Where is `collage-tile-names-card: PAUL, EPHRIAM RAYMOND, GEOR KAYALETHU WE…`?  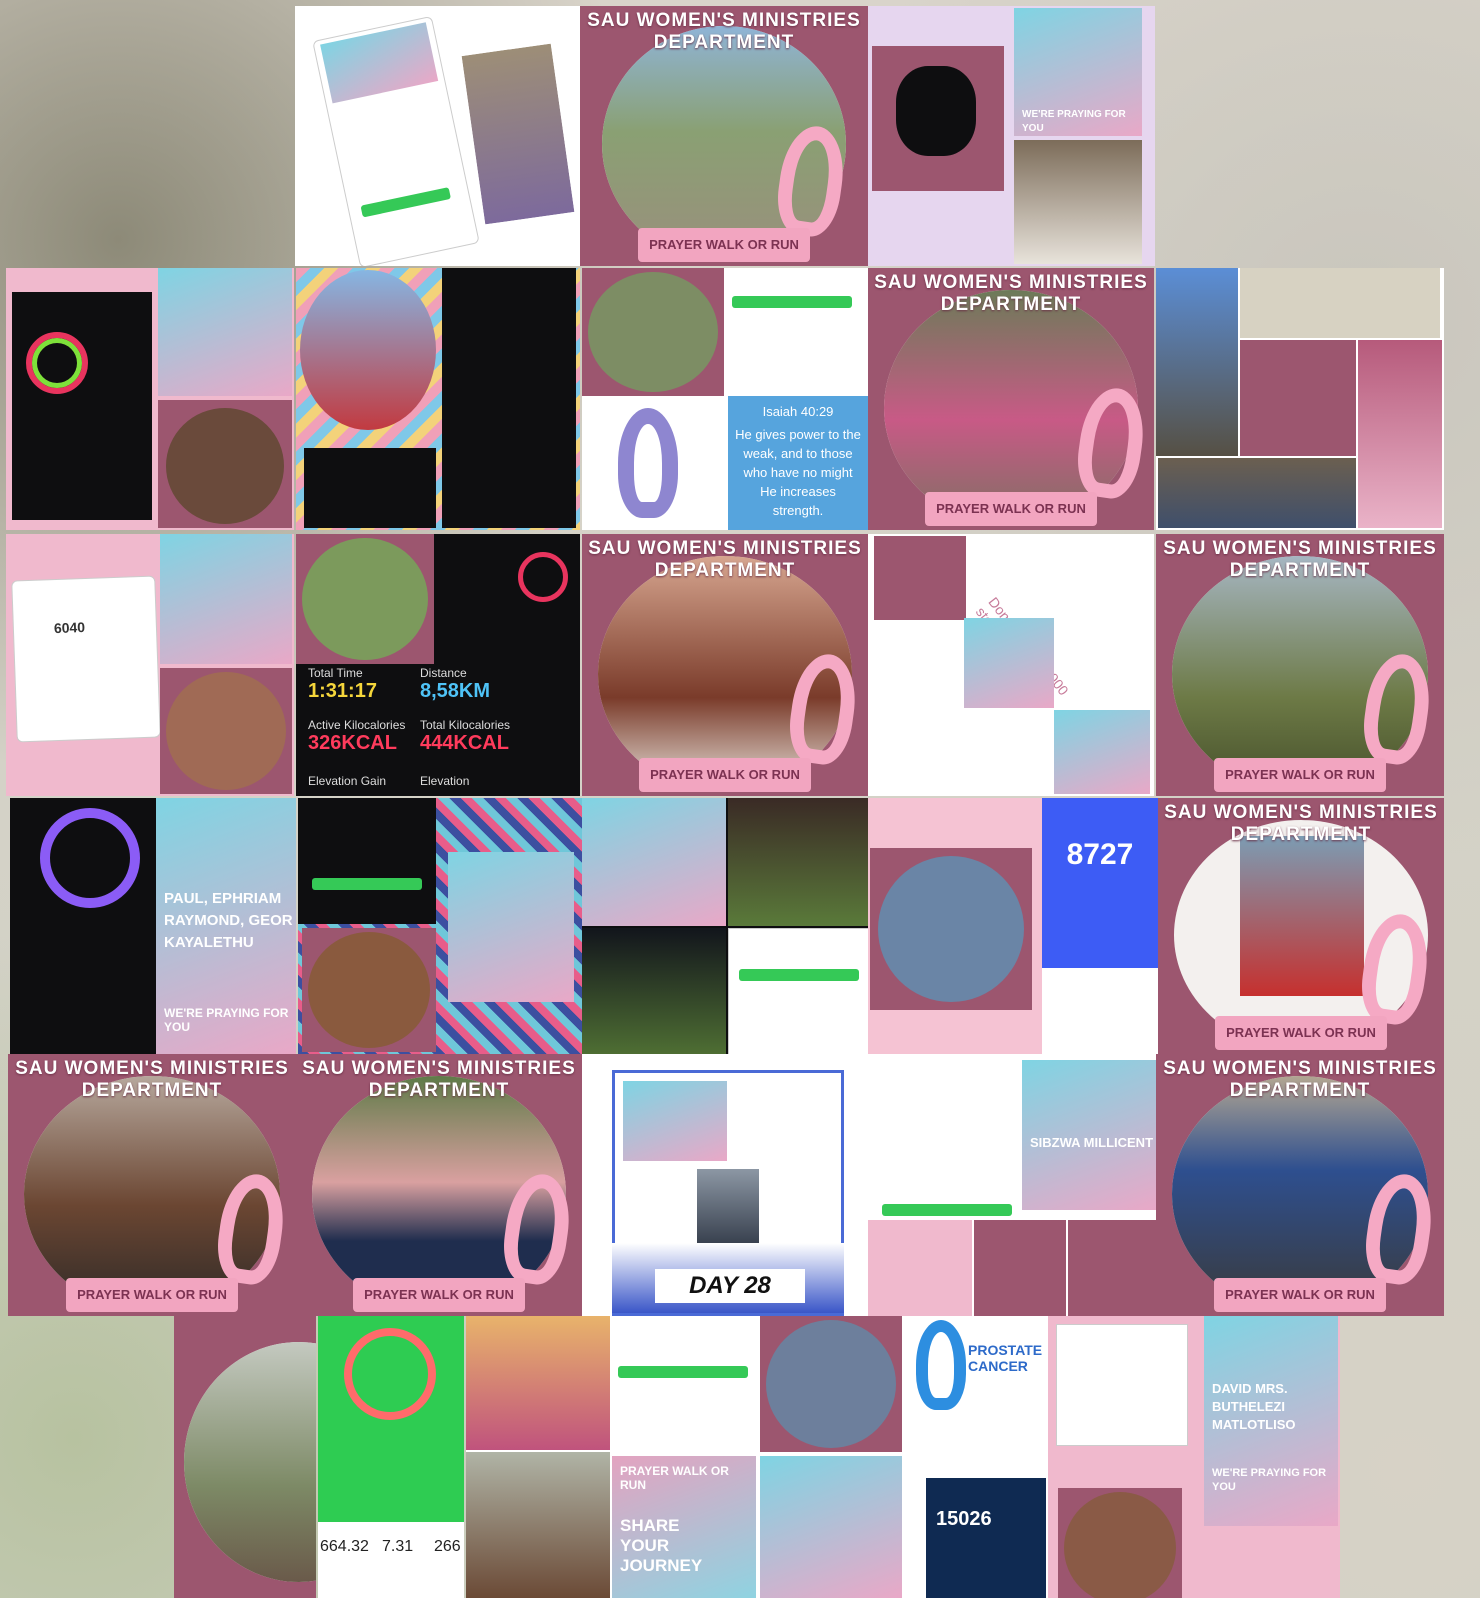
collage-tile-names-card: PAUL, EPHRIAM RAYMOND, GEOR KAYALETHU WE… is located at coordinates (153, 926).